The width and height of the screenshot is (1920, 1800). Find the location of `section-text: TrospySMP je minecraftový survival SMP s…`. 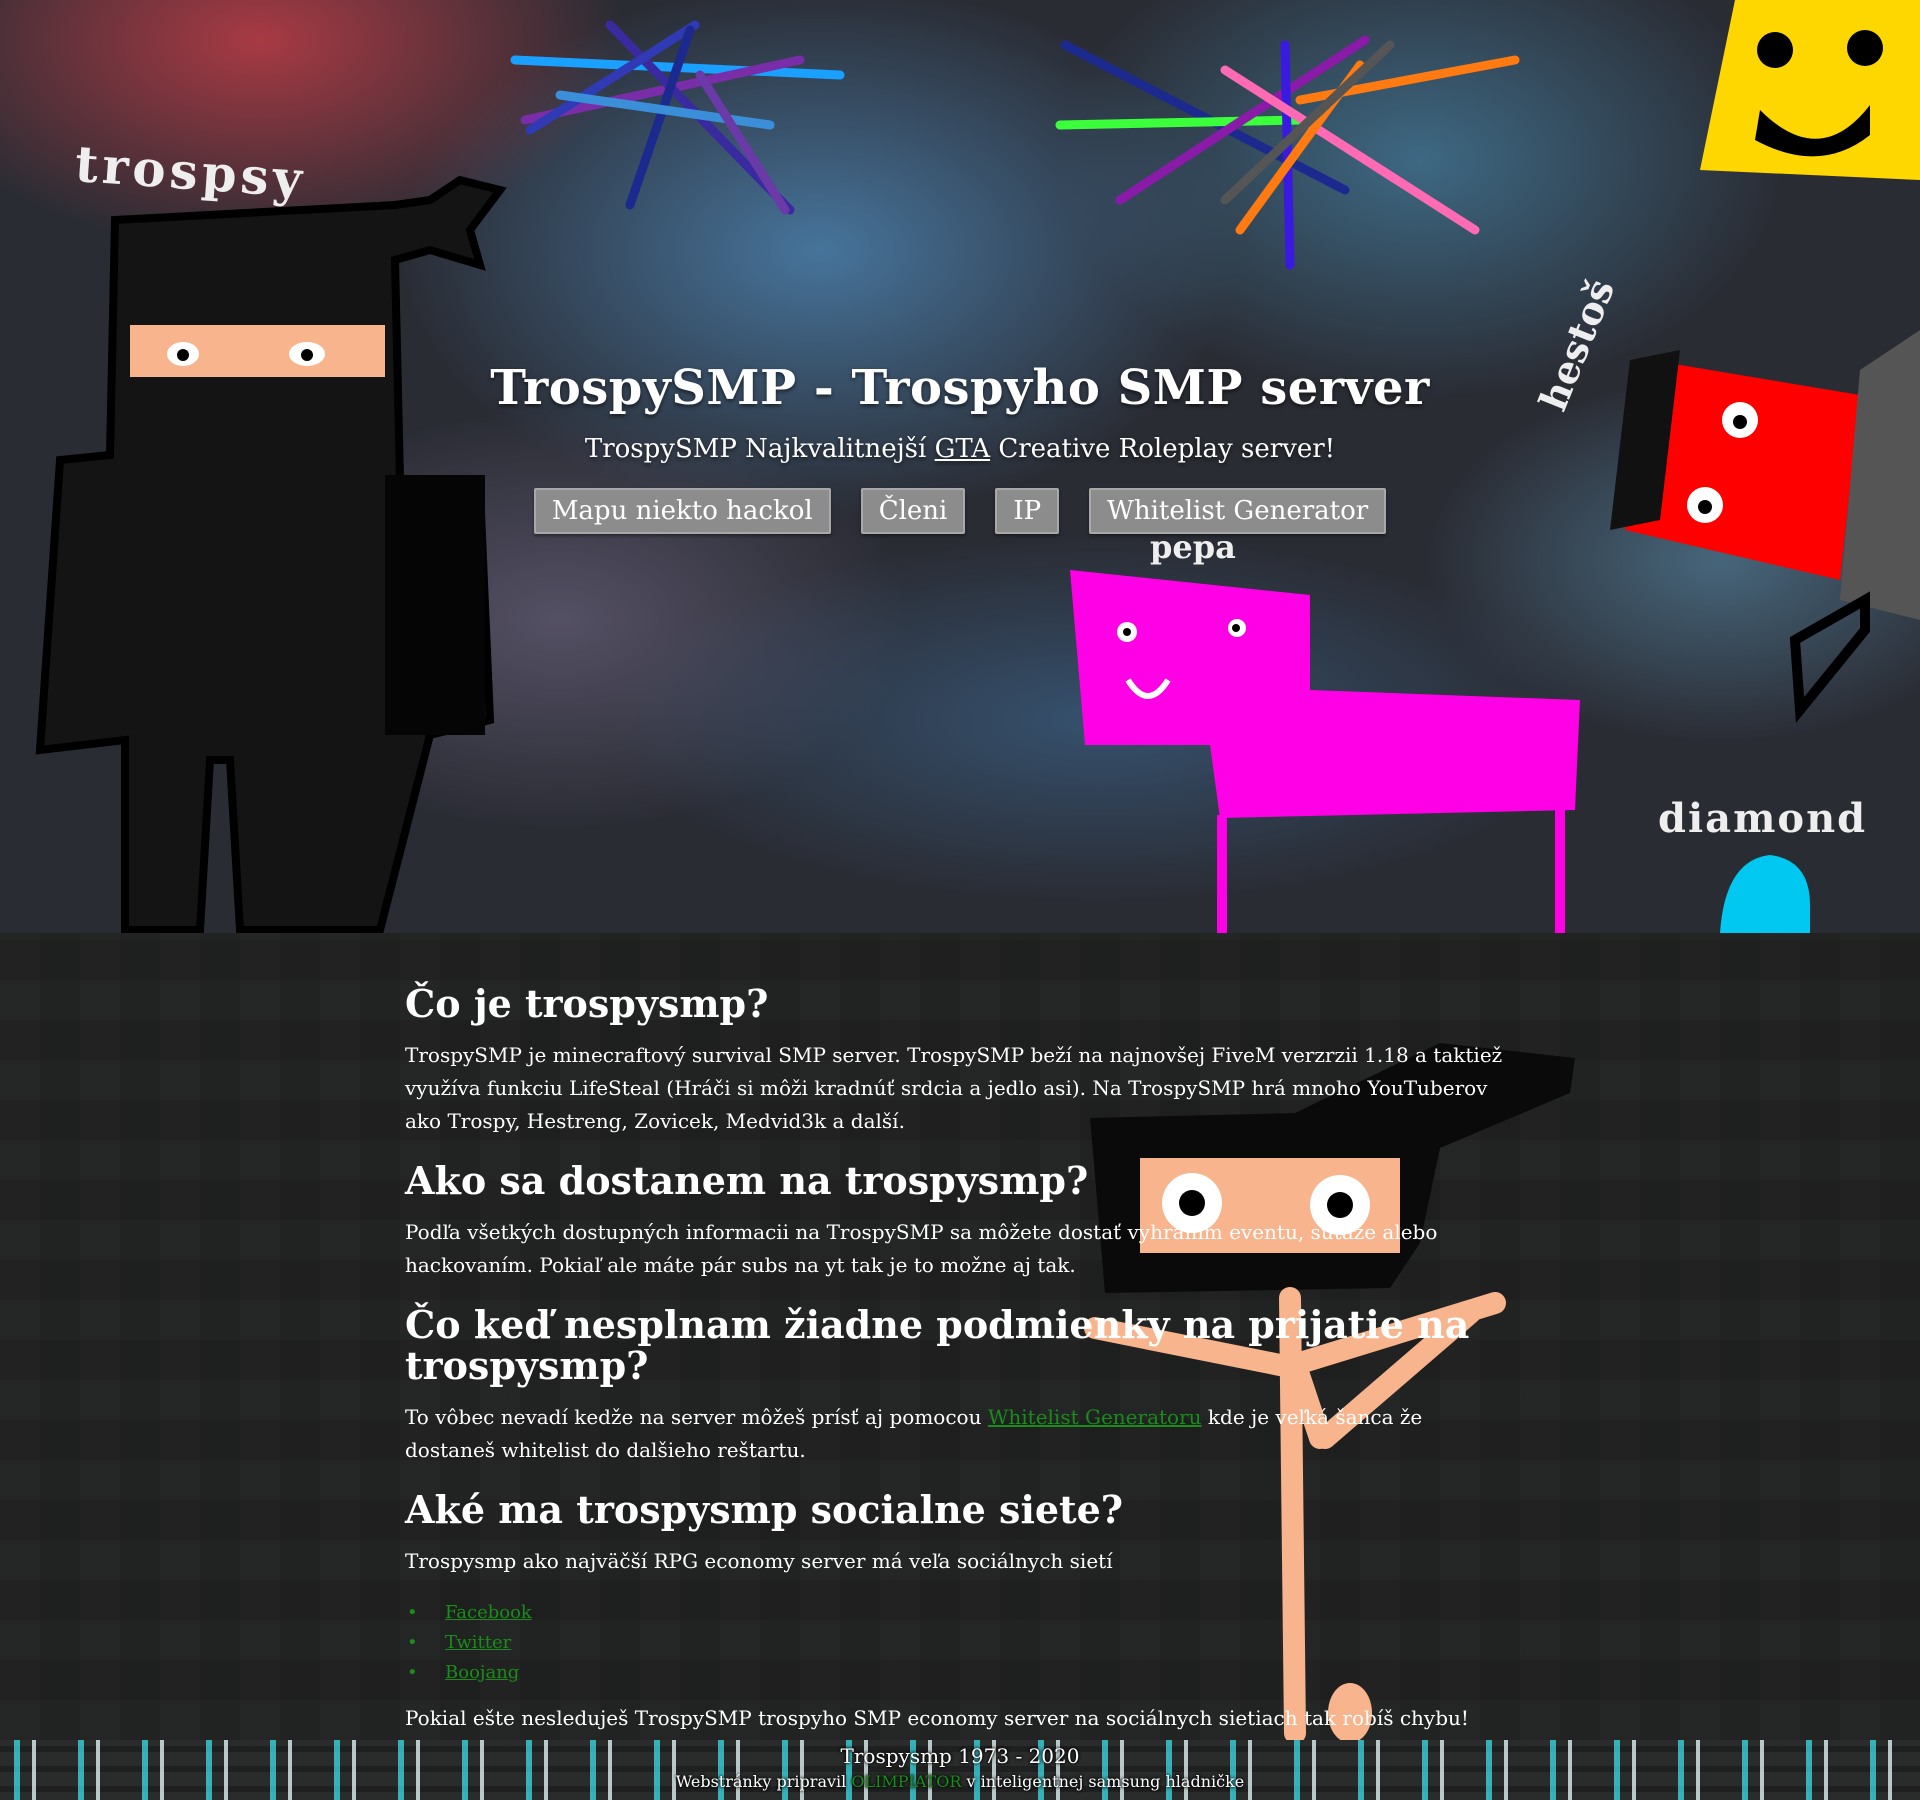

section-text: TrospySMP je minecraftový survival SMP s… is located at coordinates (954, 1087).